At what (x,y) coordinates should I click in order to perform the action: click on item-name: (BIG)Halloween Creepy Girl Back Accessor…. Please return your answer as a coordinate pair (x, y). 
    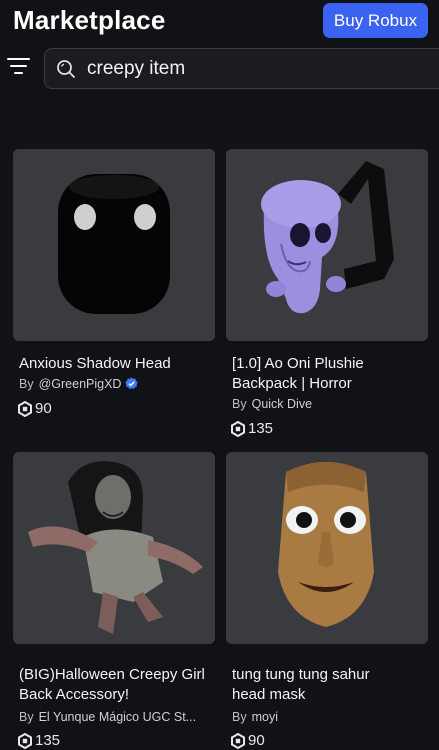
    Looking at the image, I should click on (116, 685).